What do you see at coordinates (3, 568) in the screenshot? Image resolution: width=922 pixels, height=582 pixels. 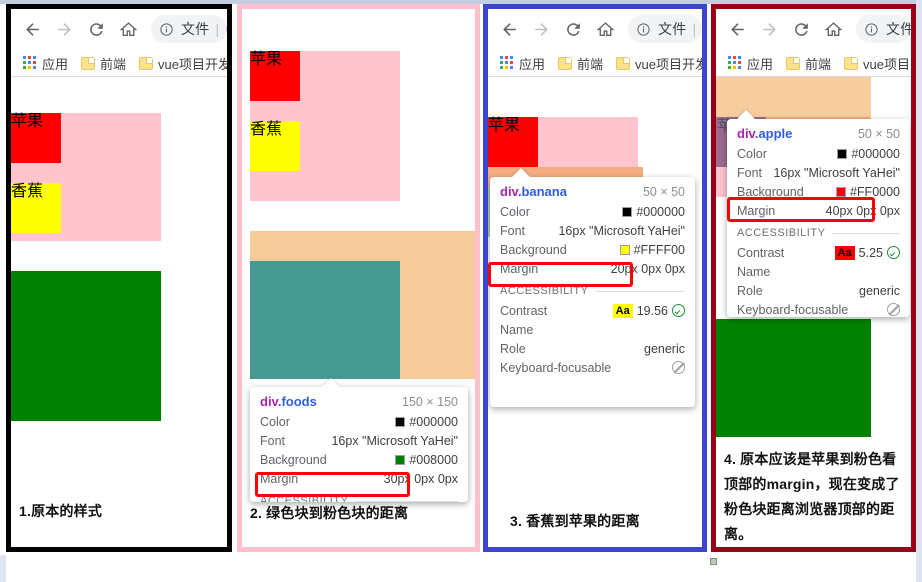 I see `page-background-left` at bounding box center [3, 568].